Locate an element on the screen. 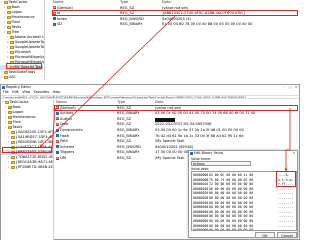  value-type-cell: REG_BINARY is located at coordinates (131, 24).